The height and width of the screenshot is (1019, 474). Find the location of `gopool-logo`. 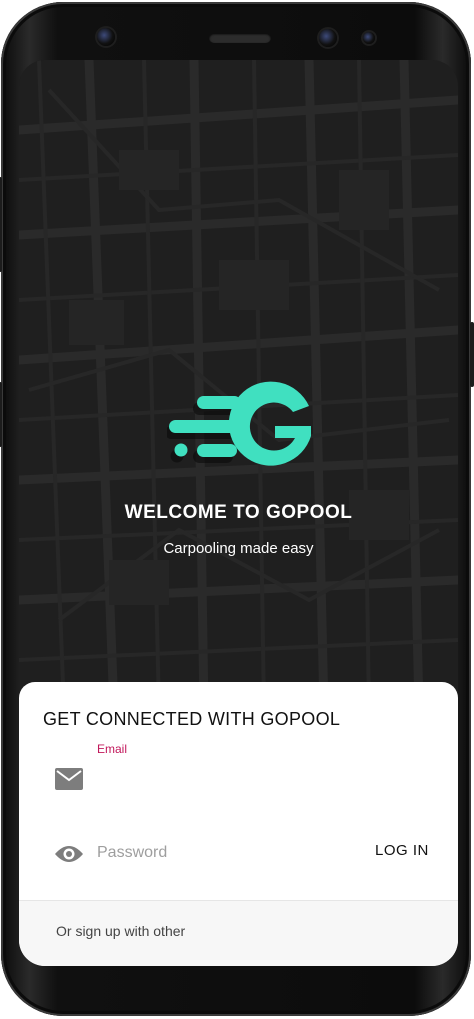

gopool-logo is located at coordinates (239, 423).